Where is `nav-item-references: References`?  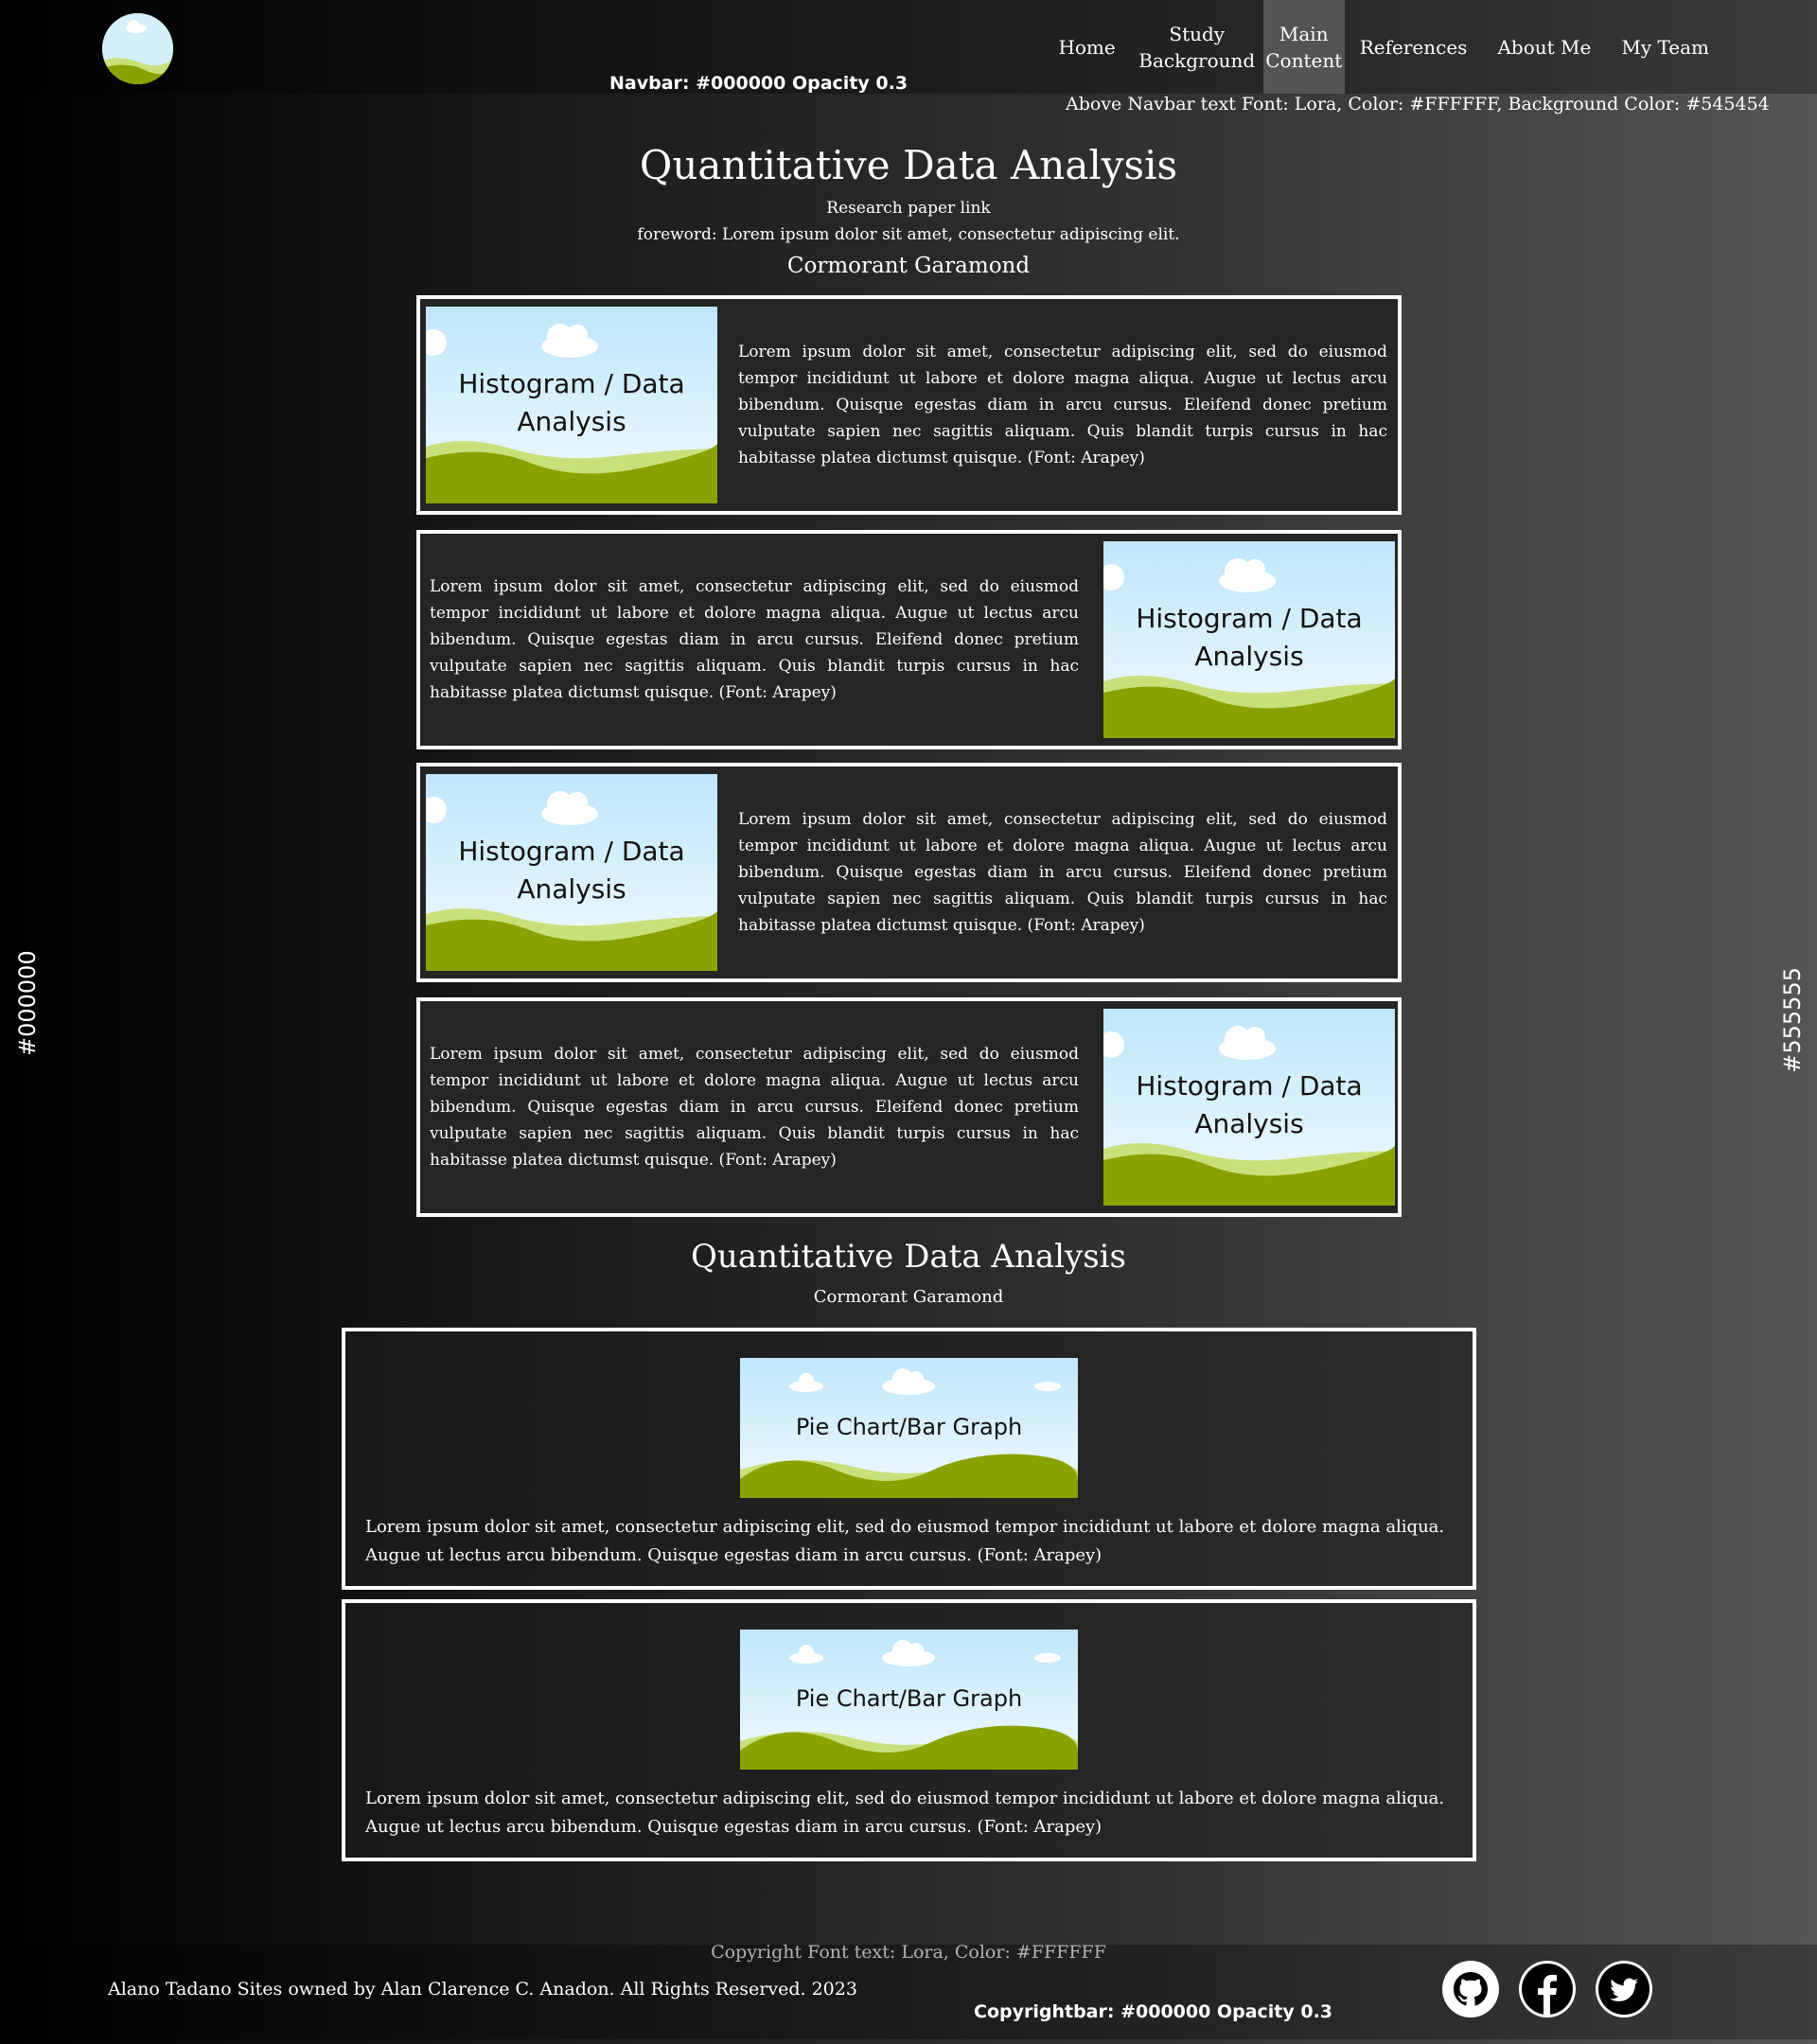 nav-item-references: References is located at coordinates (1414, 47).